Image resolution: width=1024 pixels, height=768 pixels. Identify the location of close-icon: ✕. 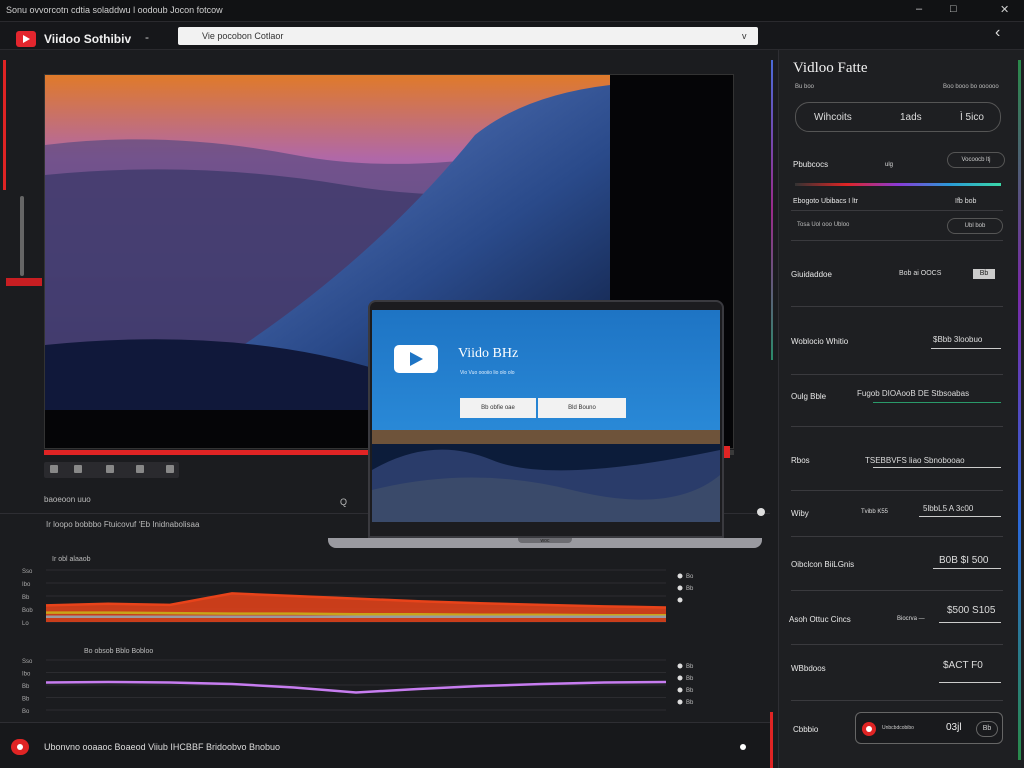
(1004, 9).